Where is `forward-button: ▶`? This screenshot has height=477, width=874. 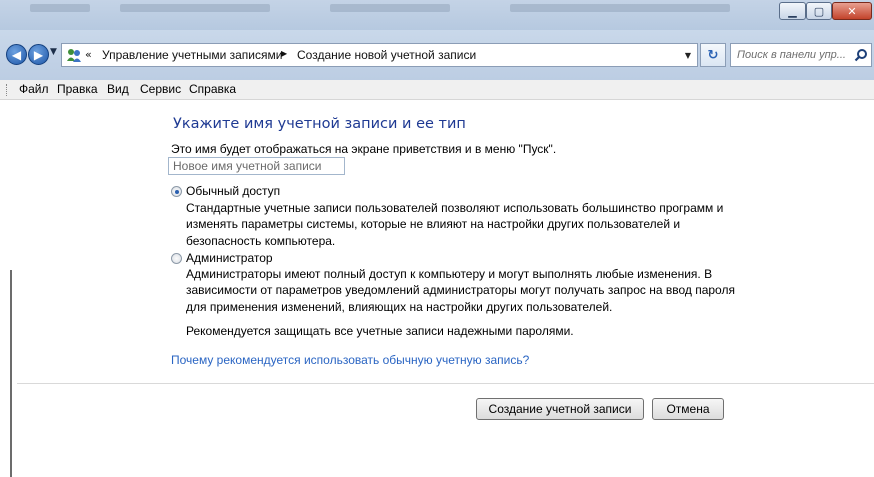 forward-button: ▶ is located at coordinates (38, 54).